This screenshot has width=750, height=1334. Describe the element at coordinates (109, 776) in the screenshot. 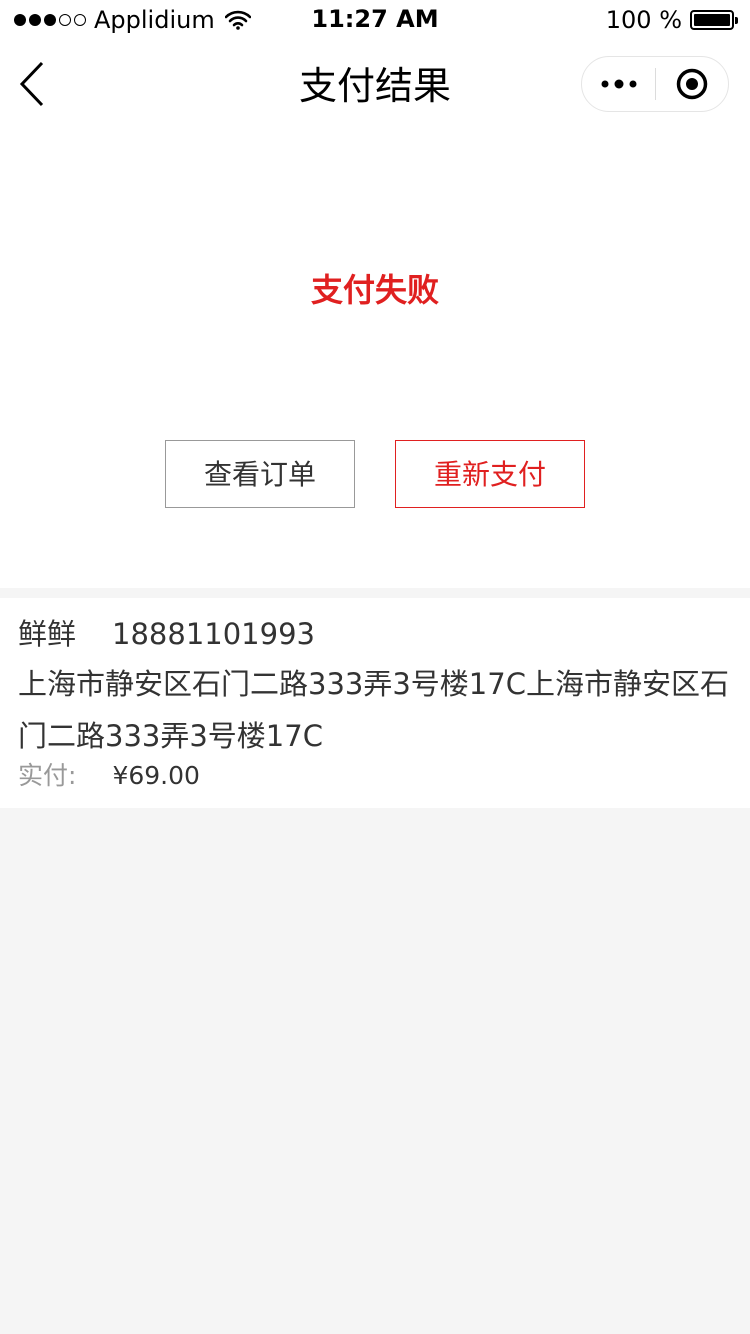

I see `paid-amount-line: 实付: ¥69.00` at that location.